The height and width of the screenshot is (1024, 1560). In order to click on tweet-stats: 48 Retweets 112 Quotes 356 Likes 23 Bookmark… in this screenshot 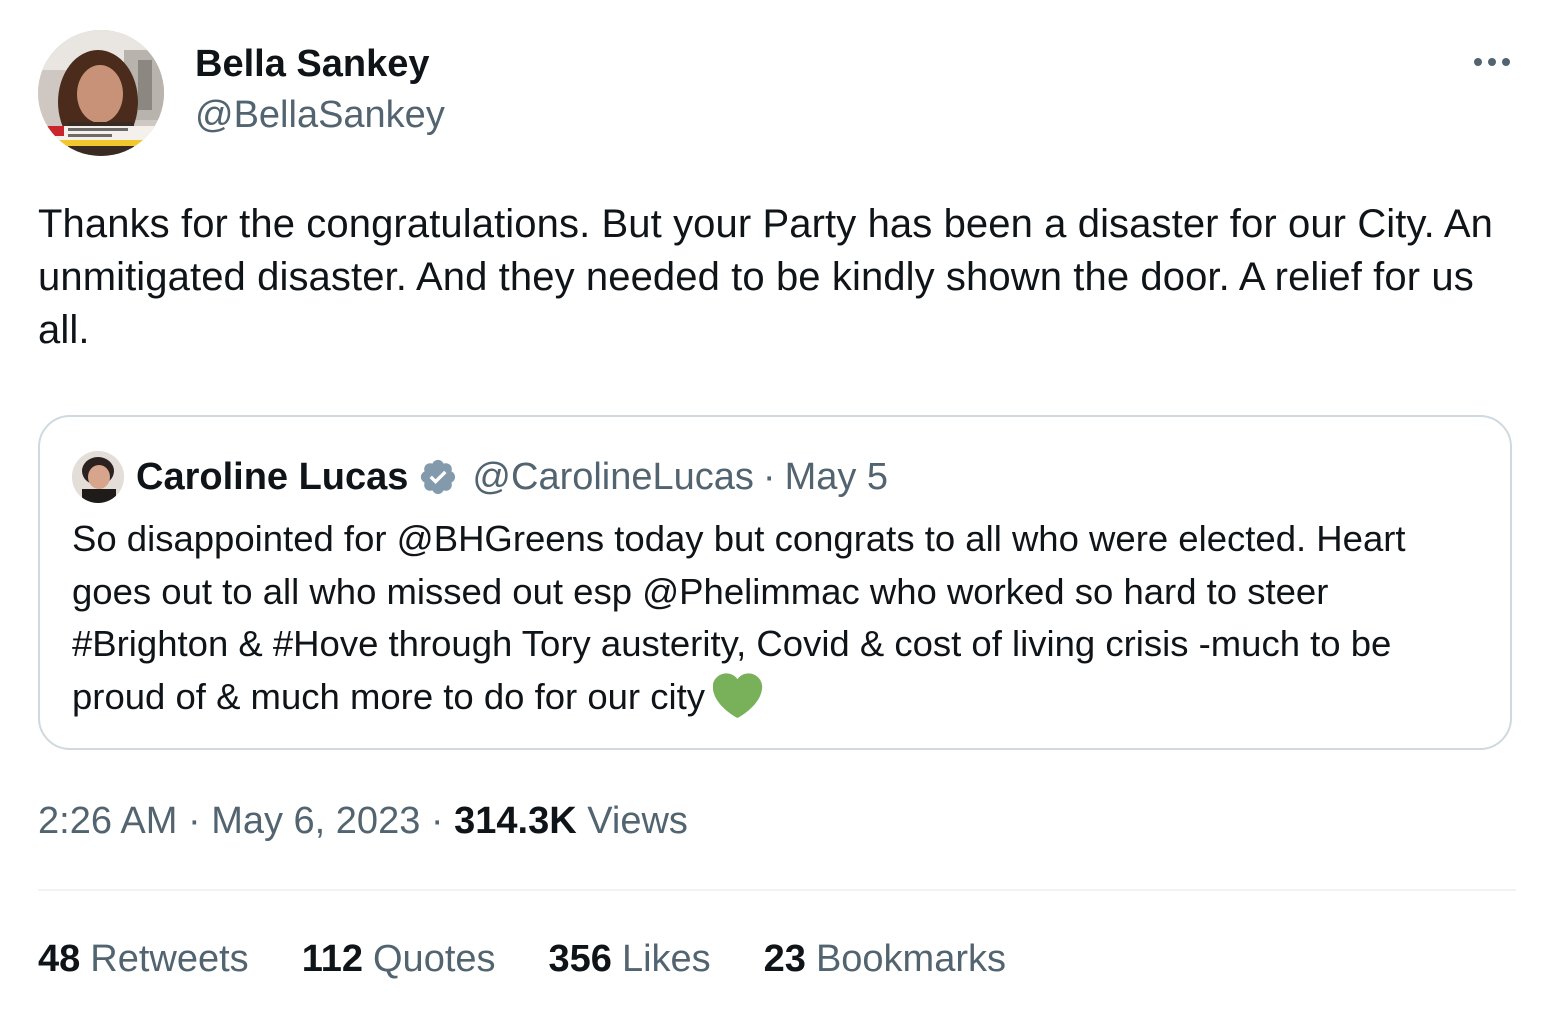, I will do `click(548, 959)`.